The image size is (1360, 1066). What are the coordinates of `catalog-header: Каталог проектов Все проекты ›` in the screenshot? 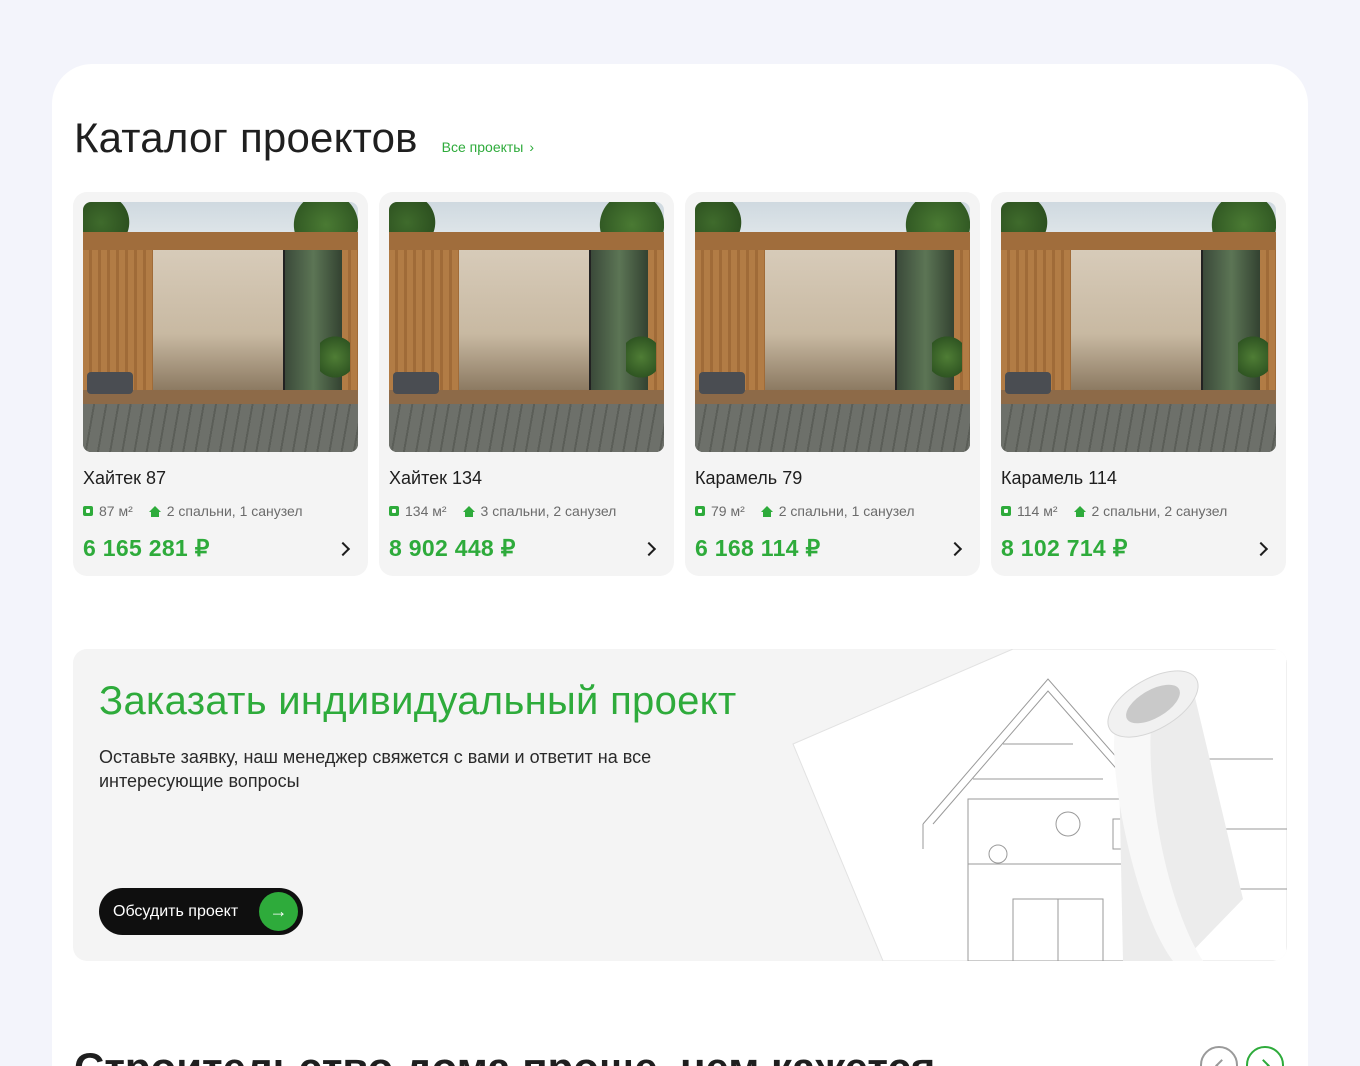 It's located at (304, 138).